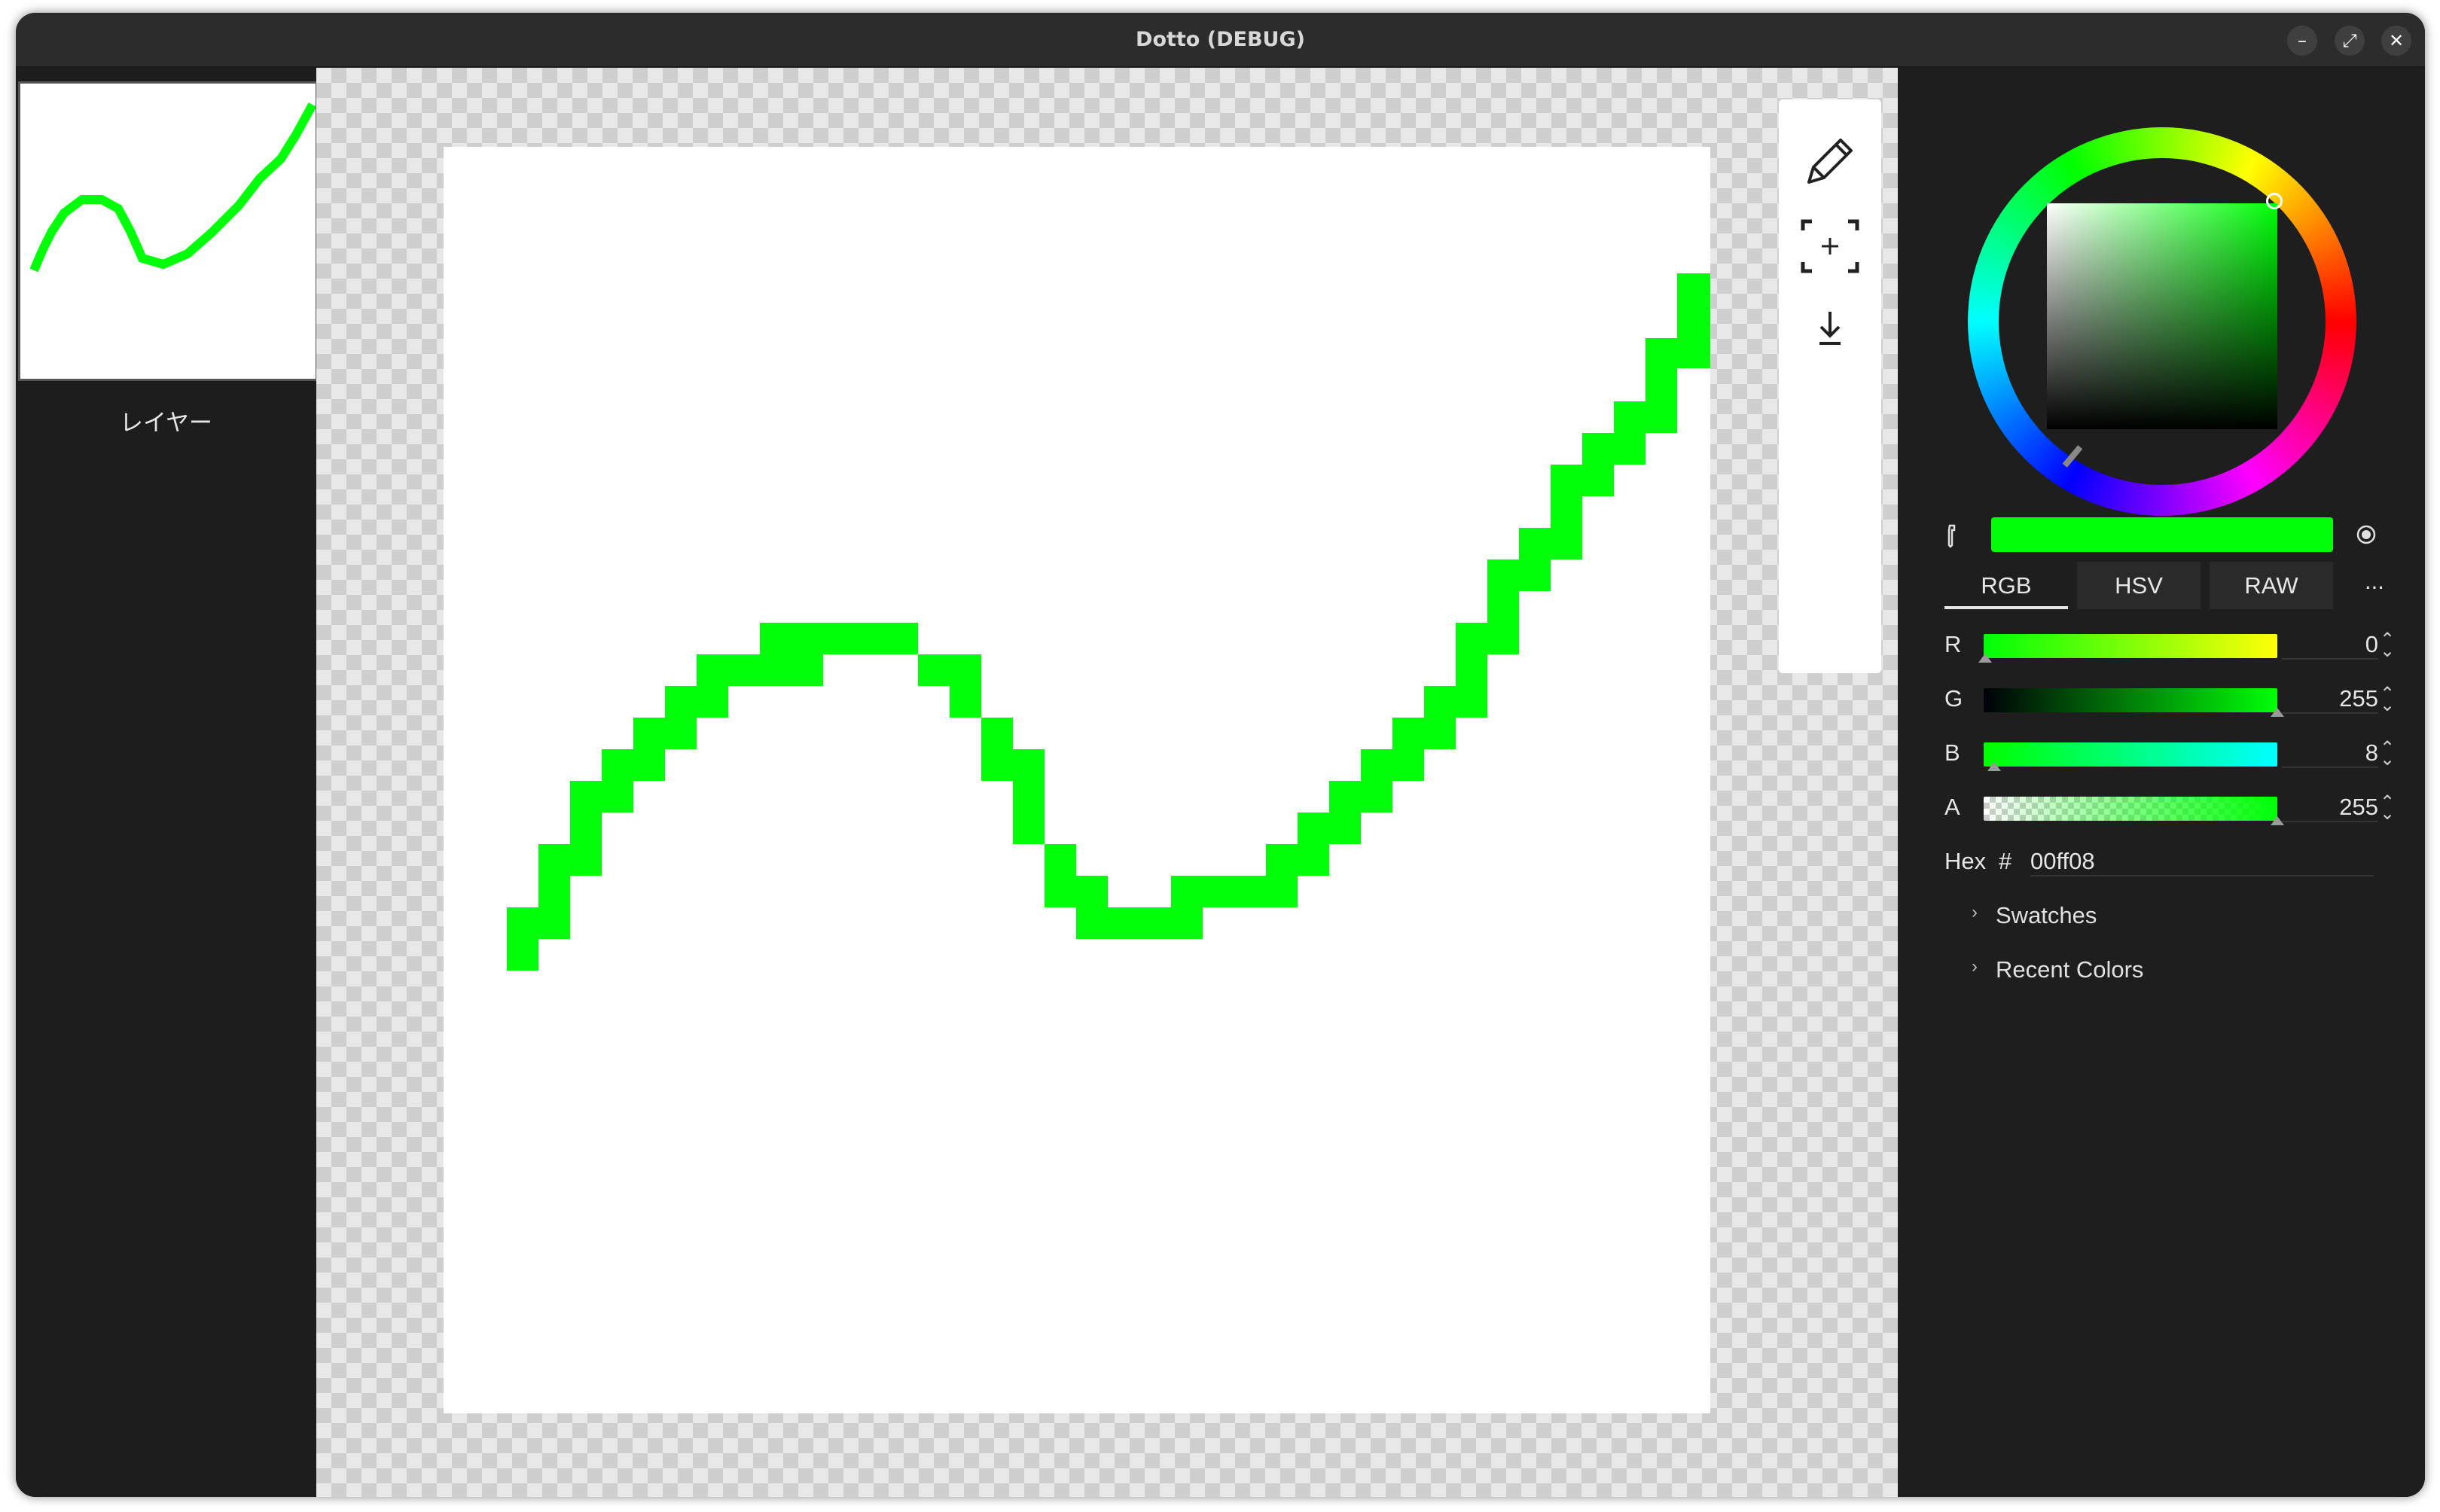 This screenshot has width=2440, height=1512. What do you see at coordinates (2006, 585) in the screenshot?
I see `tab-rgb: RGB` at bounding box center [2006, 585].